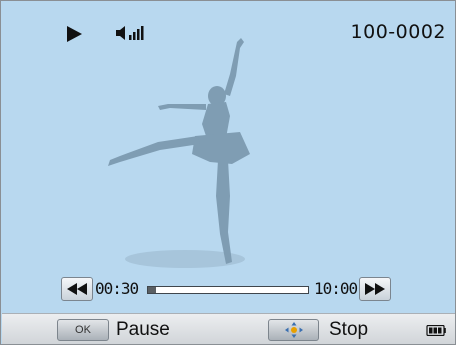 This screenshot has width=456, height=345. Describe the element at coordinates (83, 330) in the screenshot. I see `ok-key-badge: OK` at that location.